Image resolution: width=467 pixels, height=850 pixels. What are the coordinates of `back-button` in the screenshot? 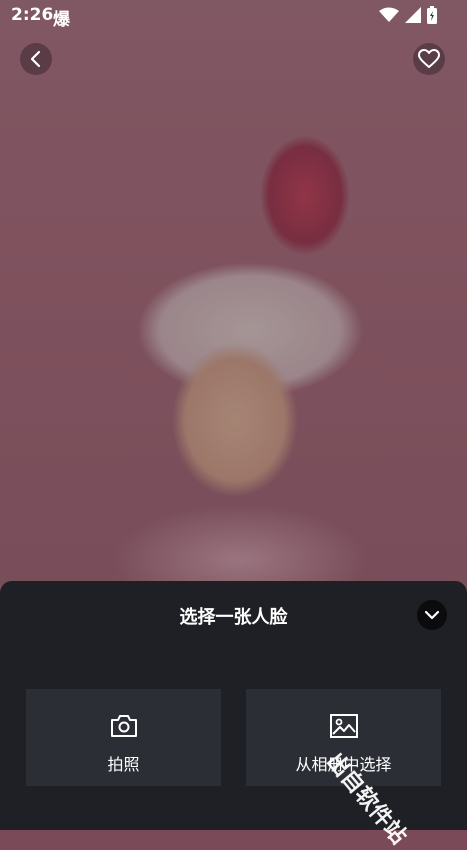 It's located at (36, 59).